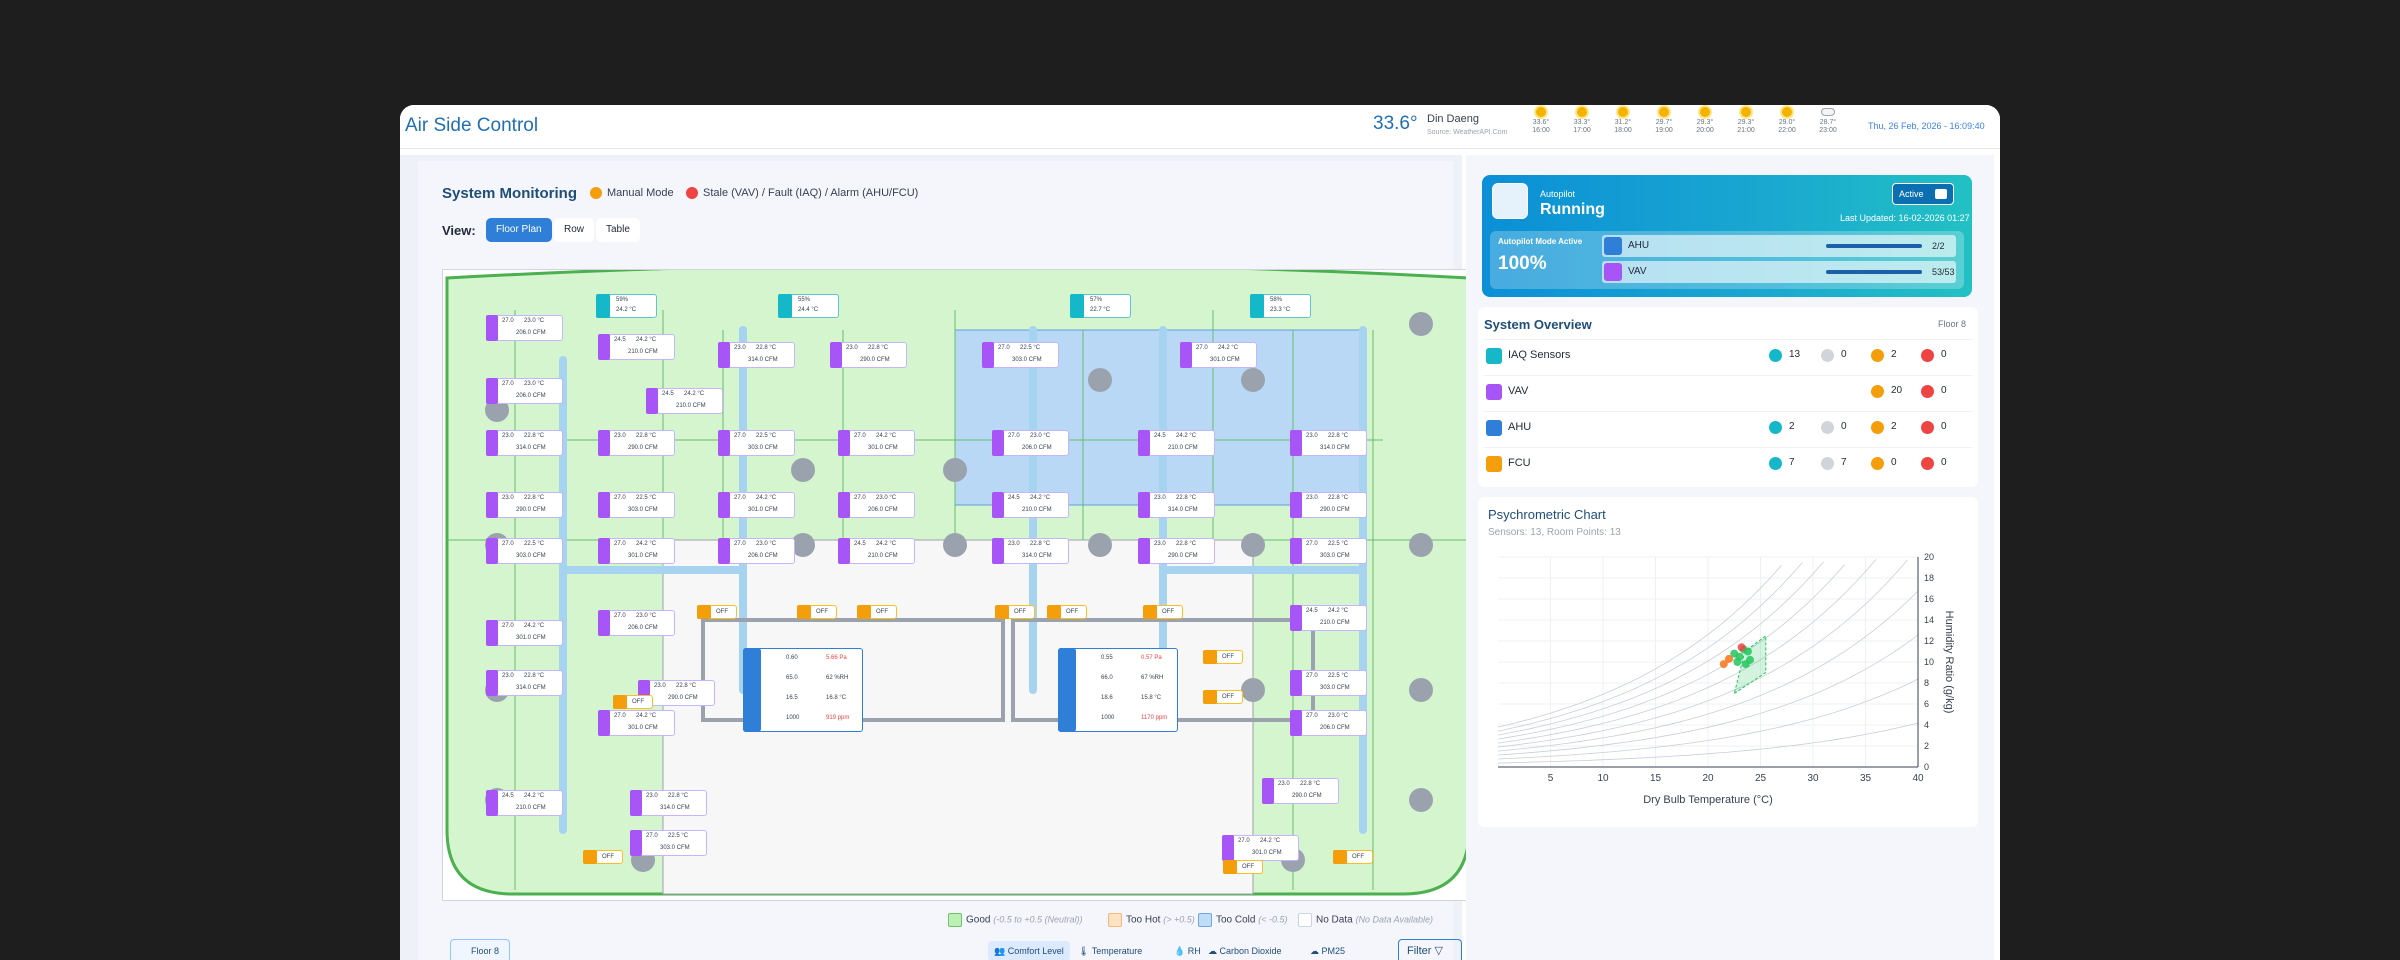  What do you see at coordinates (519, 230) in the screenshot?
I see `view-floor-plan: Floor Plan` at bounding box center [519, 230].